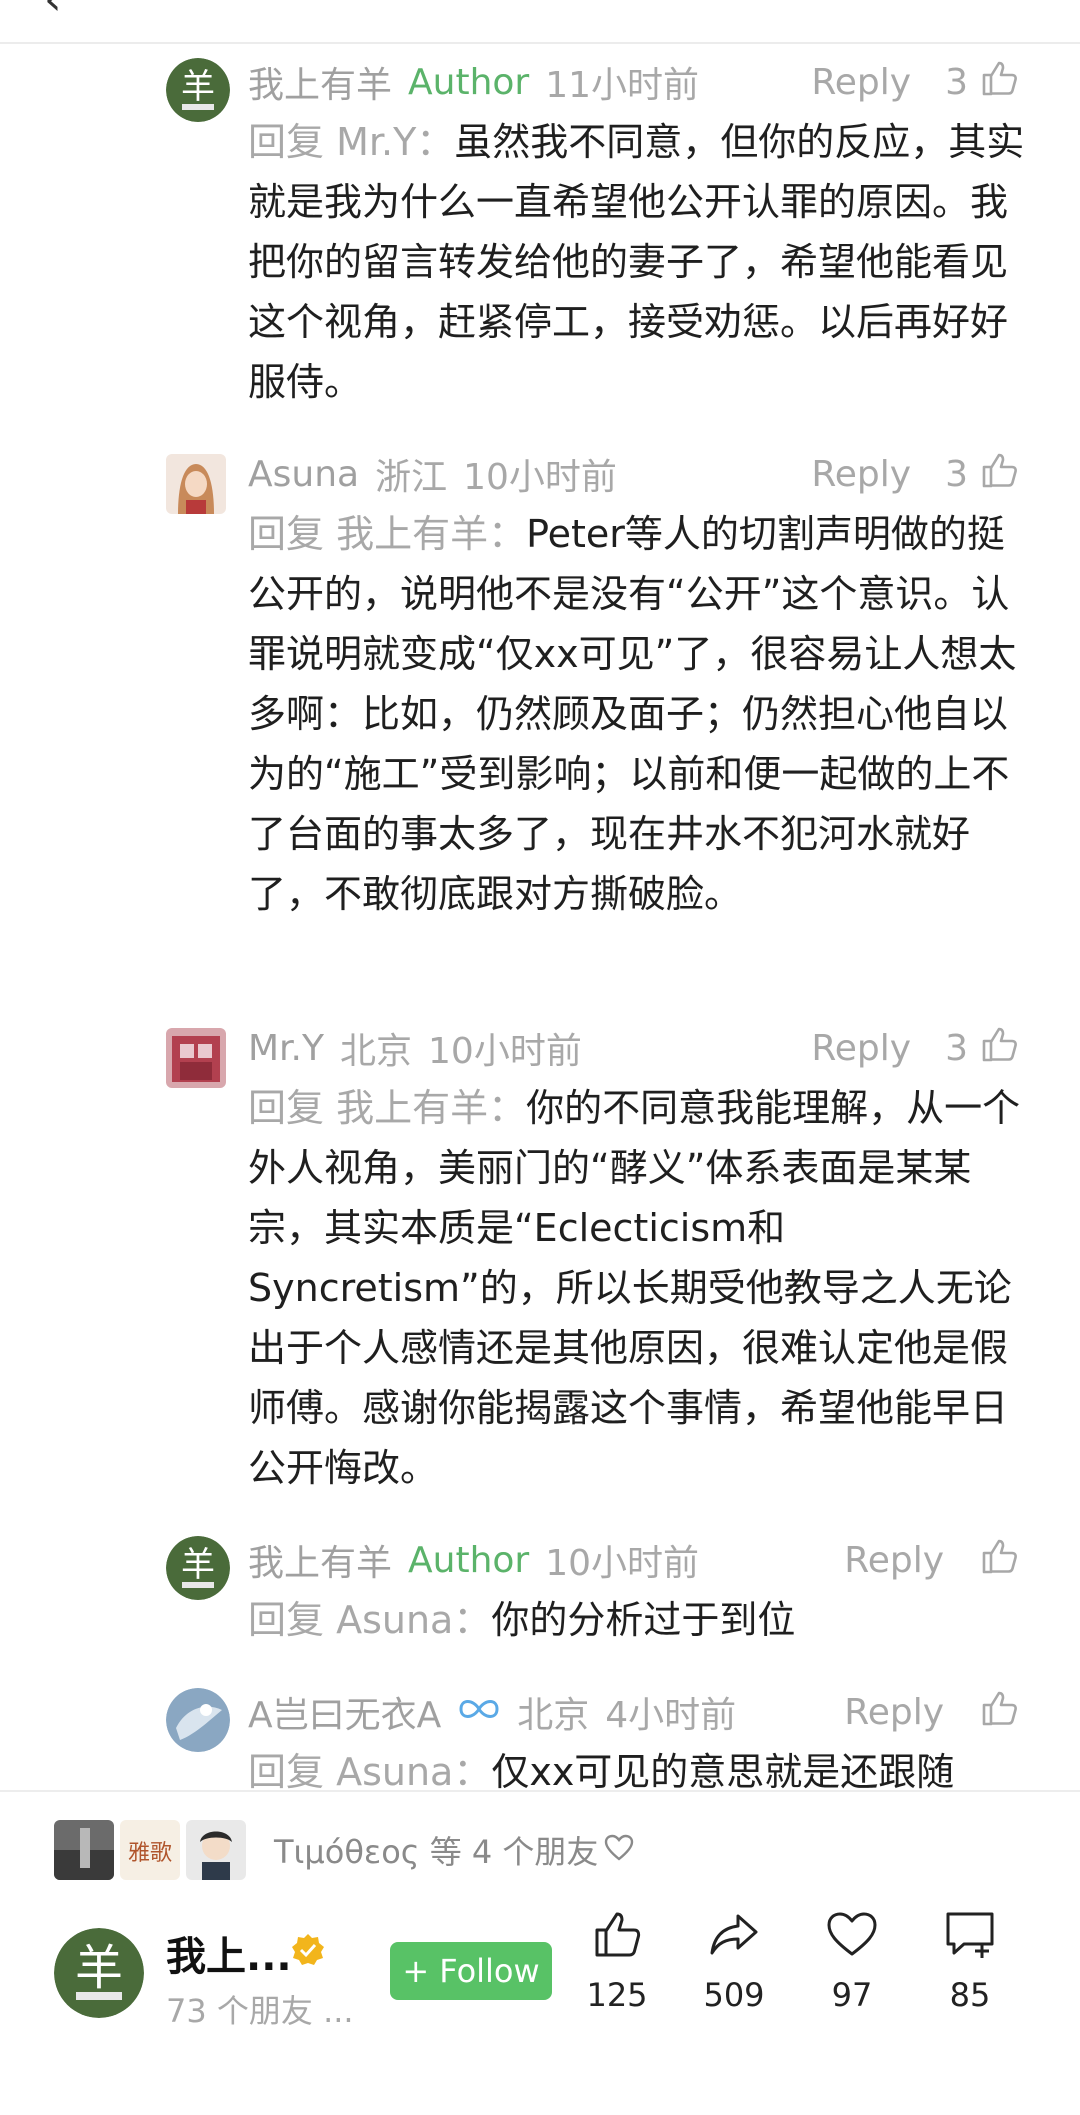  What do you see at coordinates (970, 1995) in the screenshot?
I see `comment-count: 85` at bounding box center [970, 1995].